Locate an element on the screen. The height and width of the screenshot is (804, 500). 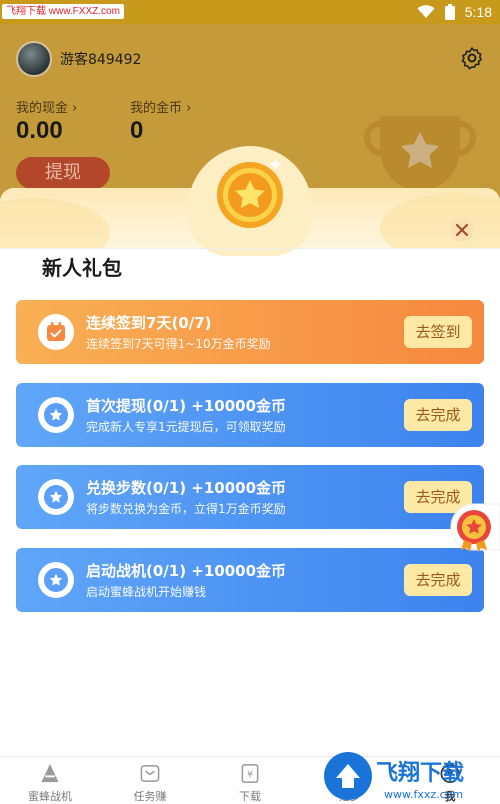
task-title: 首次提现(0/1) +10000金币 is located at coordinates (186, 406).